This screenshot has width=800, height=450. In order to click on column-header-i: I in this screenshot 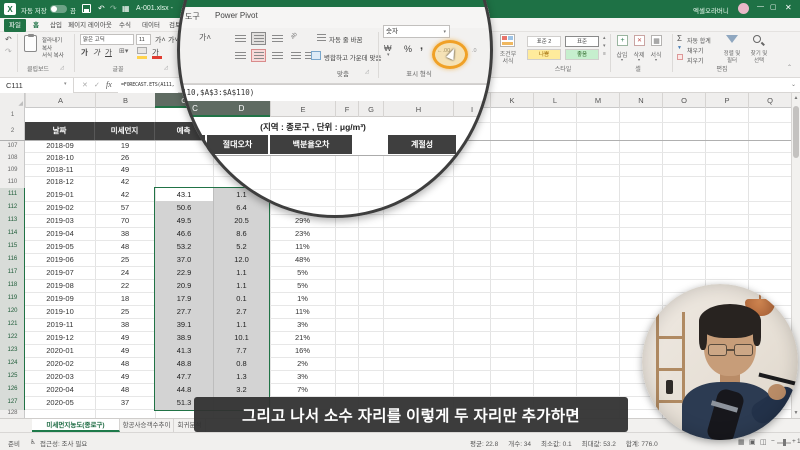, I will do `click(471, 109)`.